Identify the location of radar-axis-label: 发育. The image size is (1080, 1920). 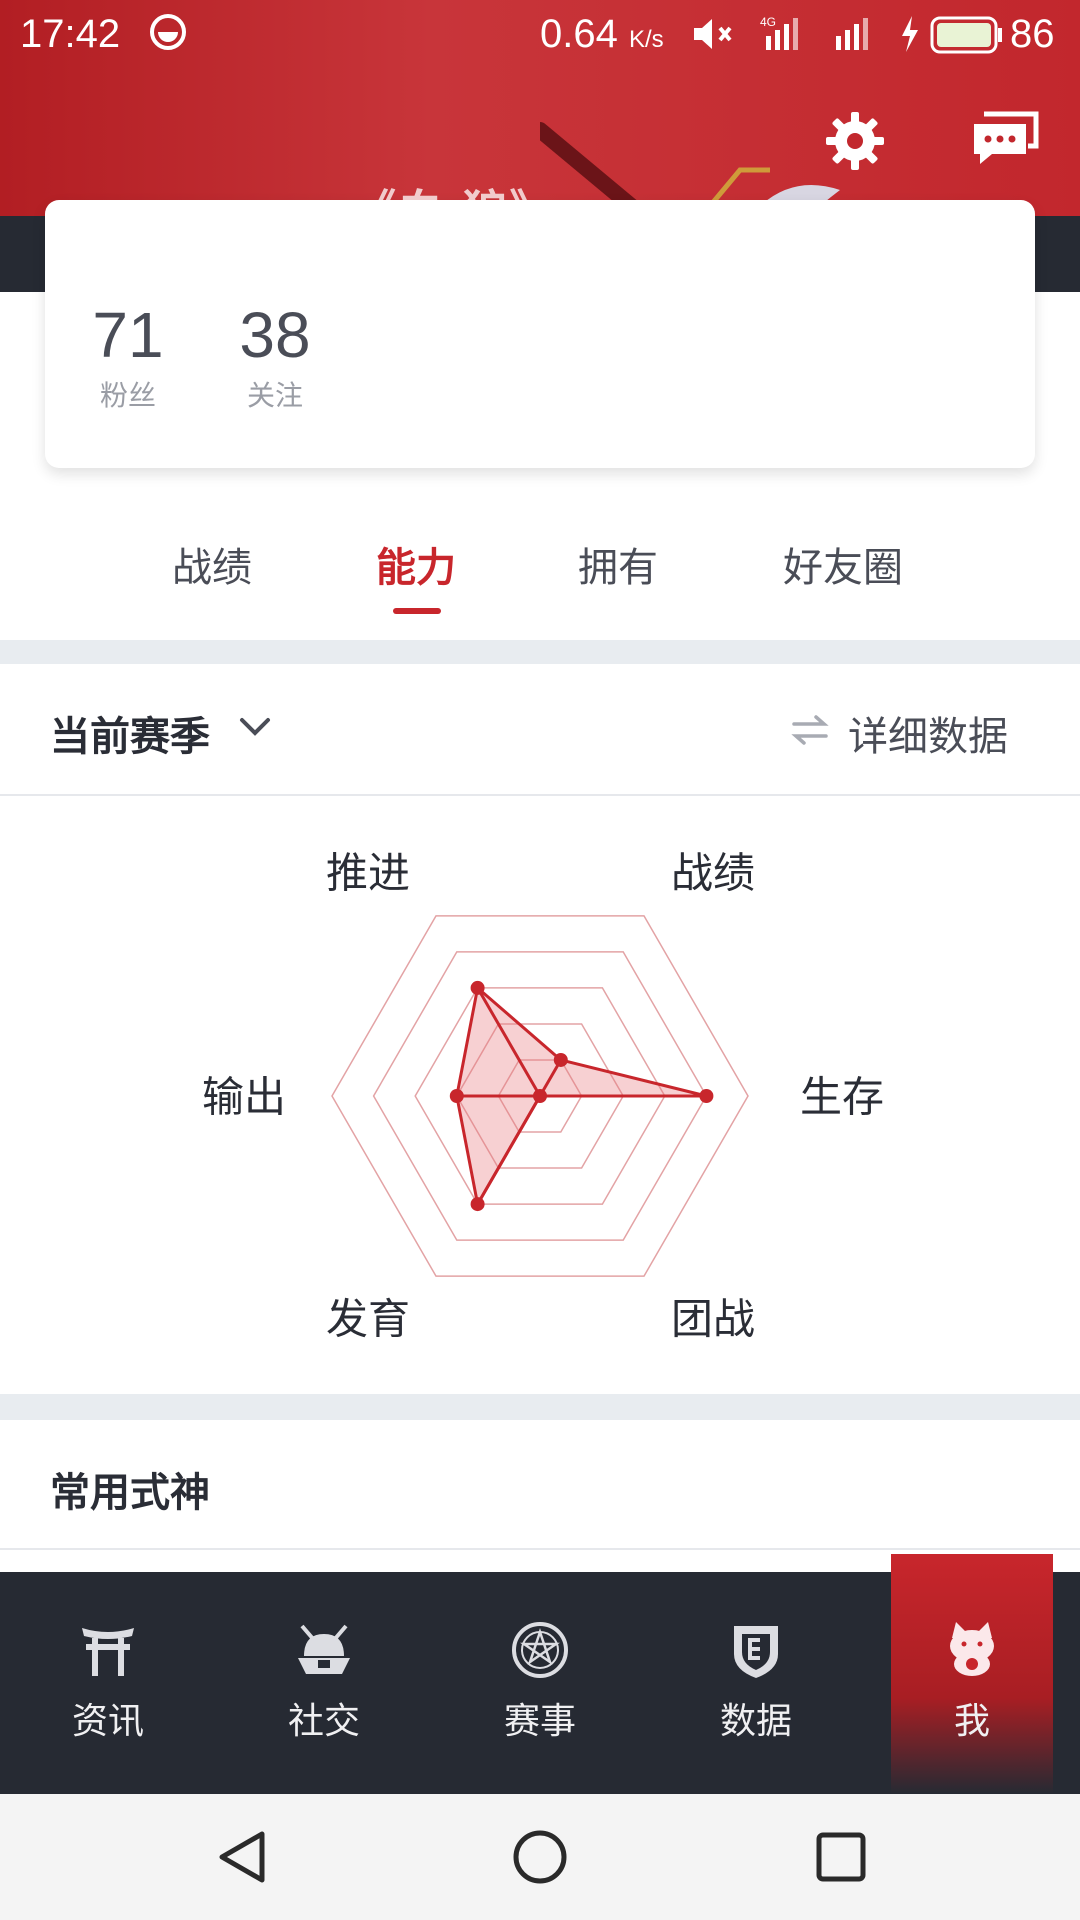
(368, 1319).